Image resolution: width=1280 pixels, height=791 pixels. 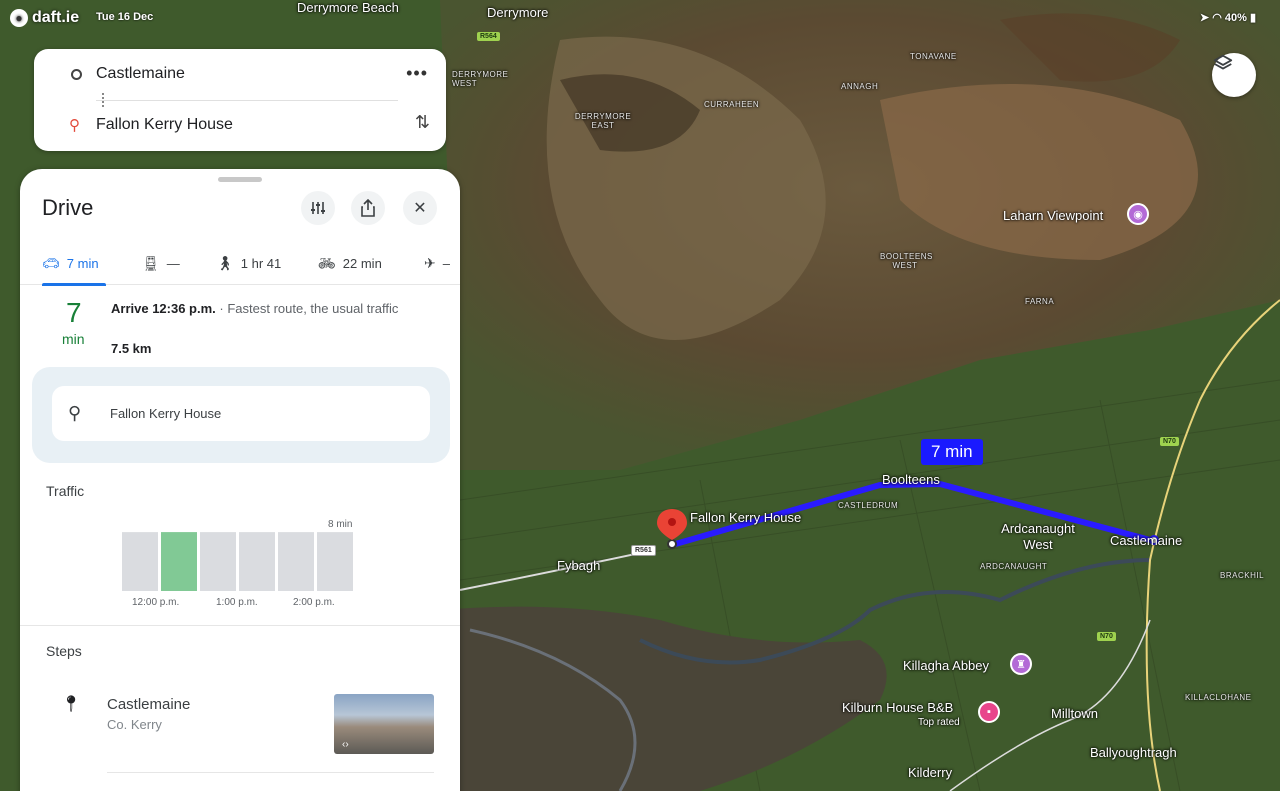 I want to click on share-button, so click(x=368, y=208).